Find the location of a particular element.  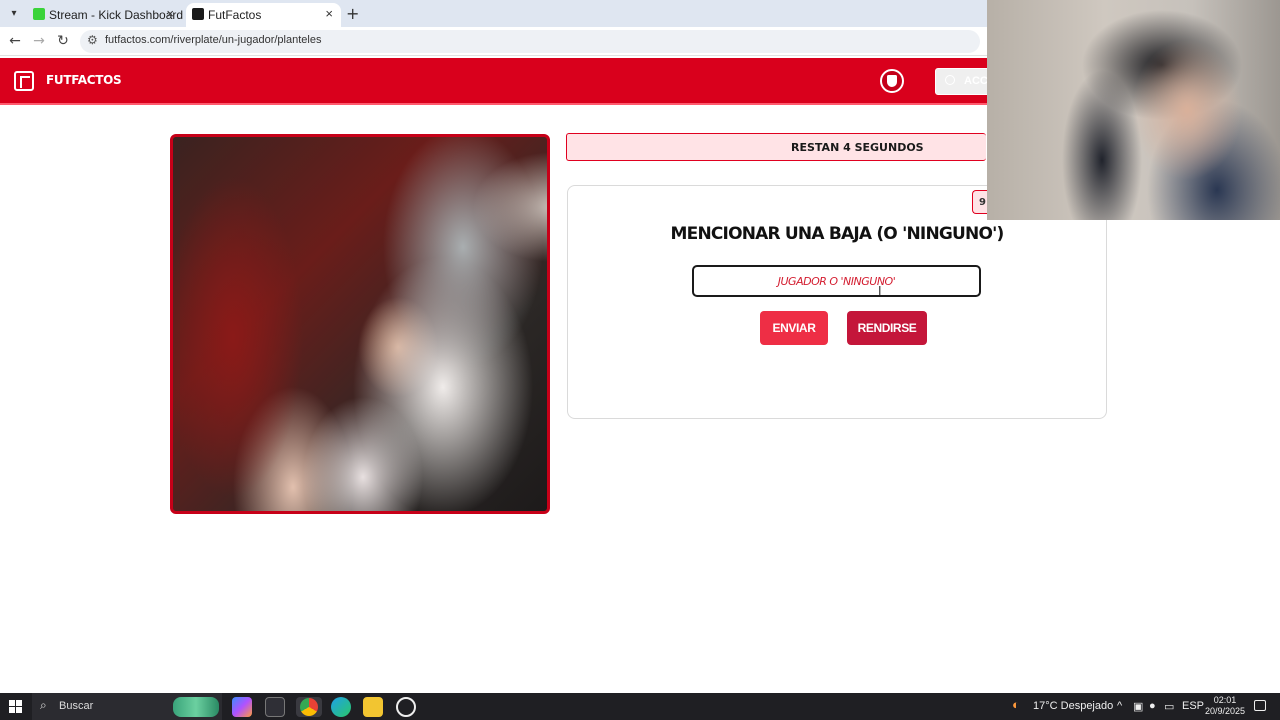

chevron-up-icon: ^ is located at coordinates (1119, 706).